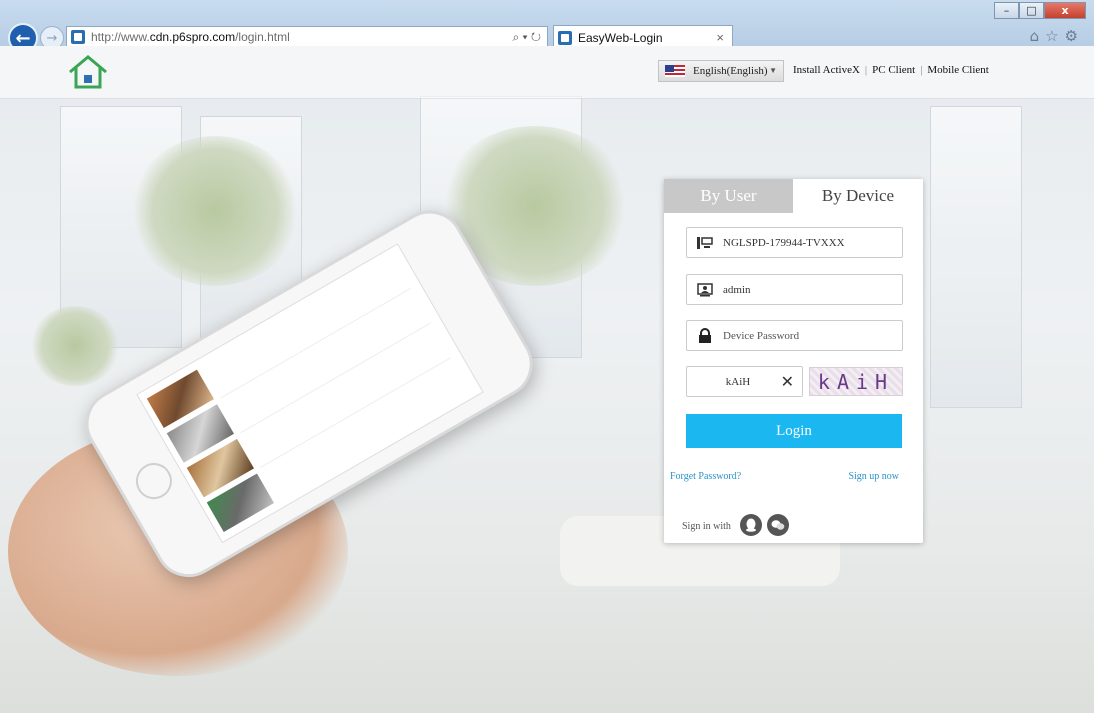 This screenshot has height=713, width=1094. What do you see at coordinates (826, 70) in the screenshot?
I see `install-activex-link: Install ActiveX` at bounding box center [826, 70].